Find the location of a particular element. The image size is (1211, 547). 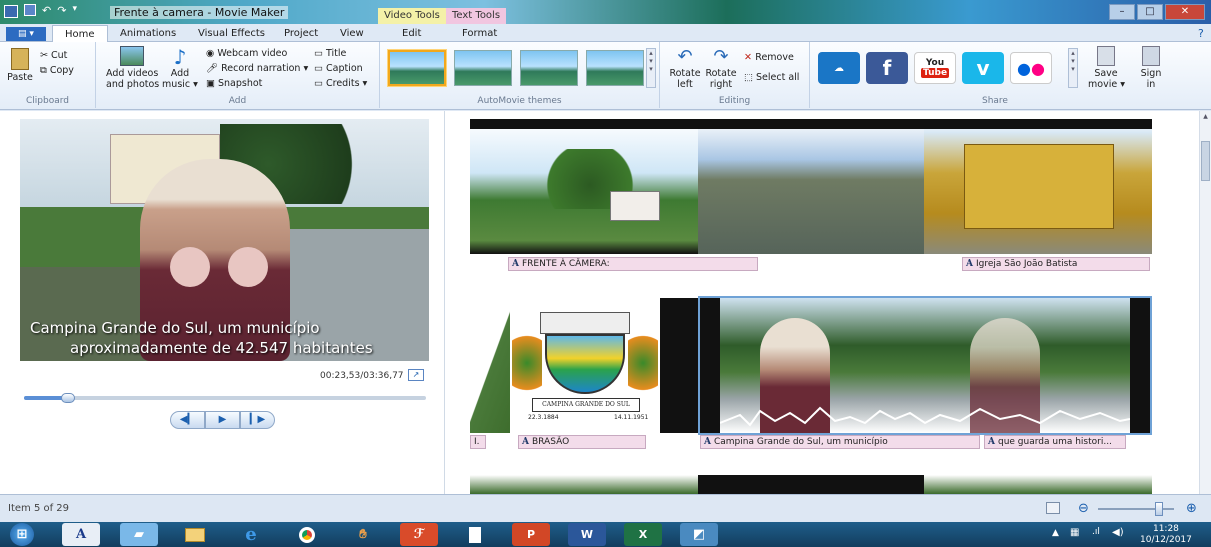

chrome-taskbar-icon is located at coordinates (307, 534).